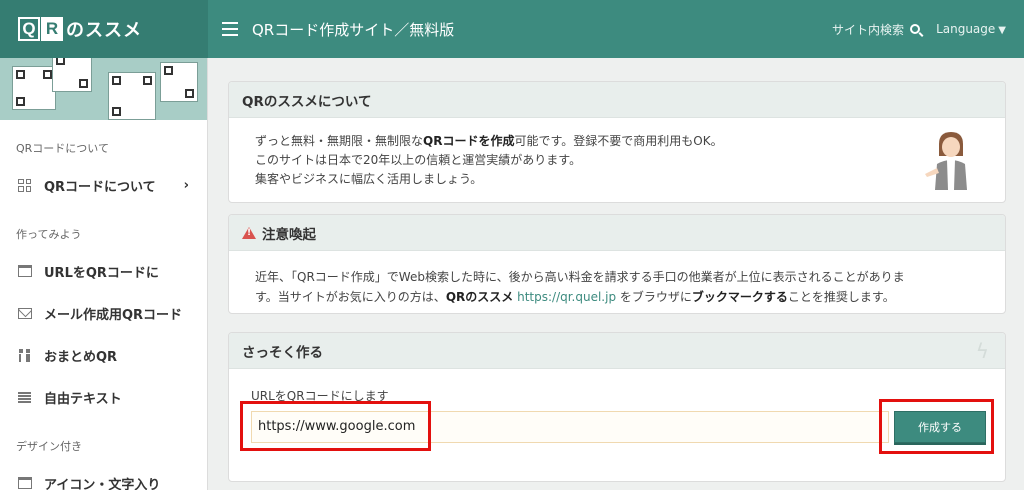  Describe the element at coordinates (353, 29) in the screenshot. I see `page-title: QRコード作成サイト／無料版` at that location.